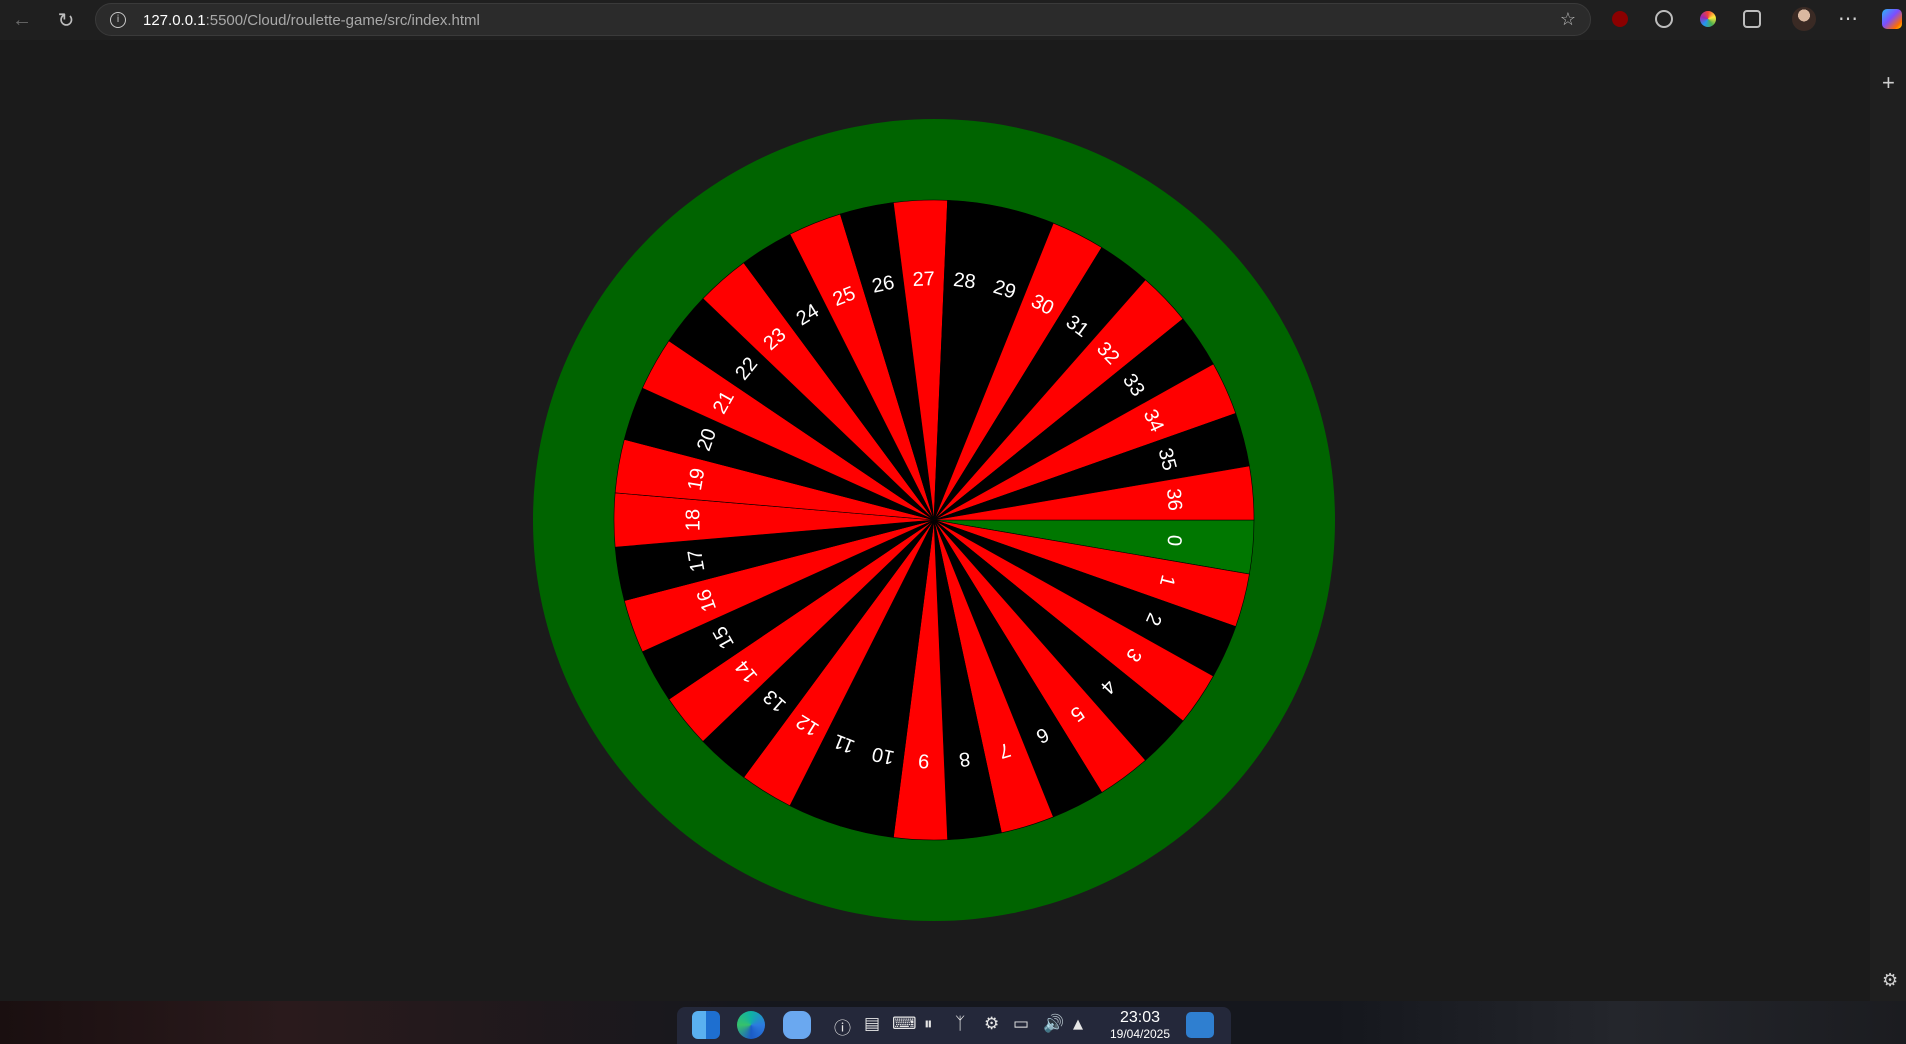 The height and width of the screenshot is (1044, 1906). What do you see at coordinates (693, 520) in the screenshot?
I see `pocket-label-18: 18` at bounding box center [693, 520].